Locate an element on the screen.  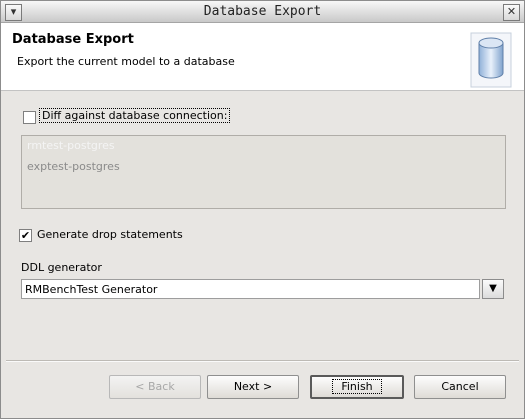
next-button: Next > is located at coordinates (253, 387).